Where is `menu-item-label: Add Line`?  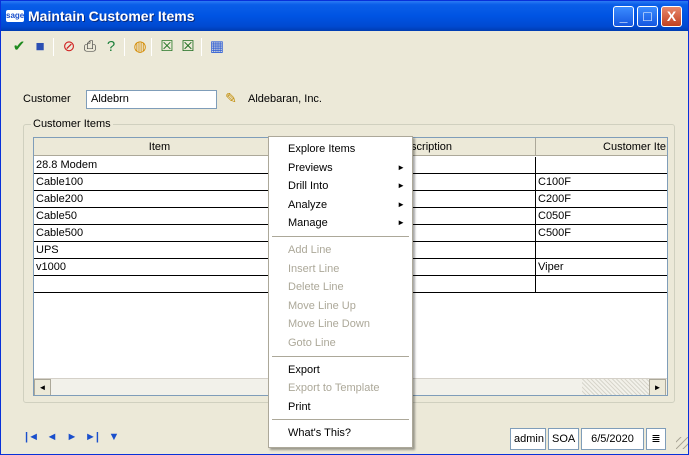 menu-item-label: Add Line is located at coordinates (310, 250).